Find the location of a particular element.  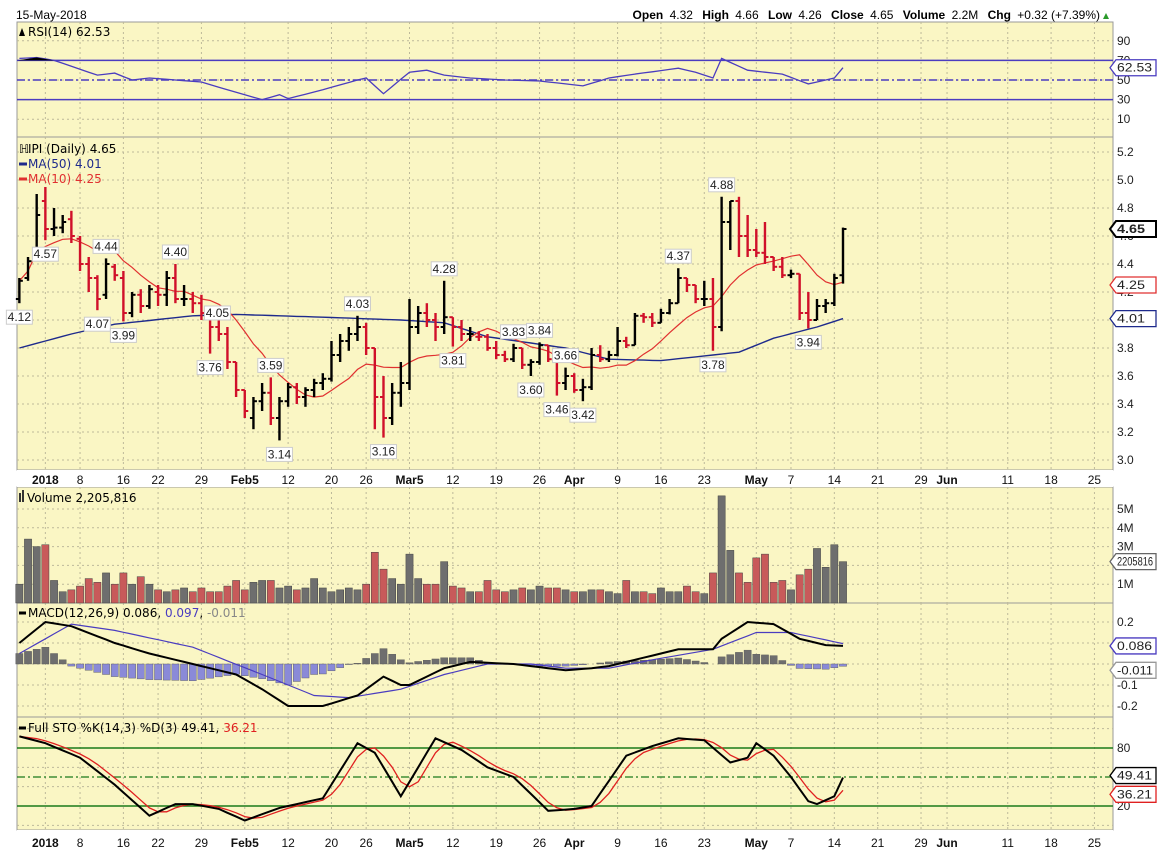

annotation-label: 4.28 is located at coordinates (445, 269).